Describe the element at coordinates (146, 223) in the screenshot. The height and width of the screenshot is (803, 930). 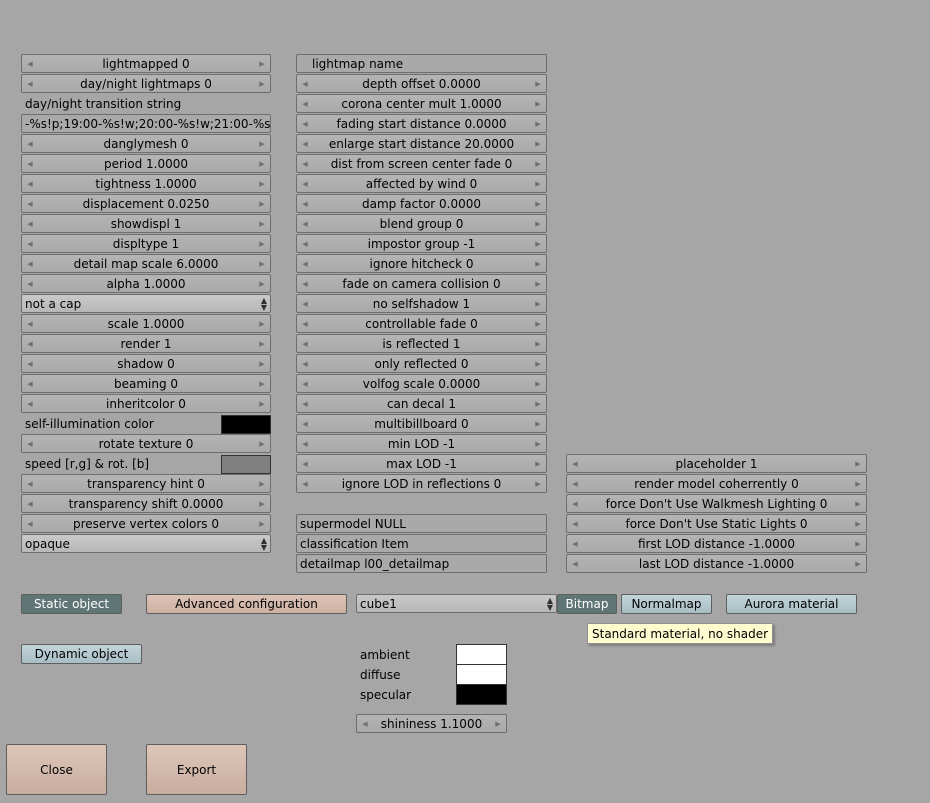
I see `showdispl-field: ◀ showdispl 1 ▶` at that location.